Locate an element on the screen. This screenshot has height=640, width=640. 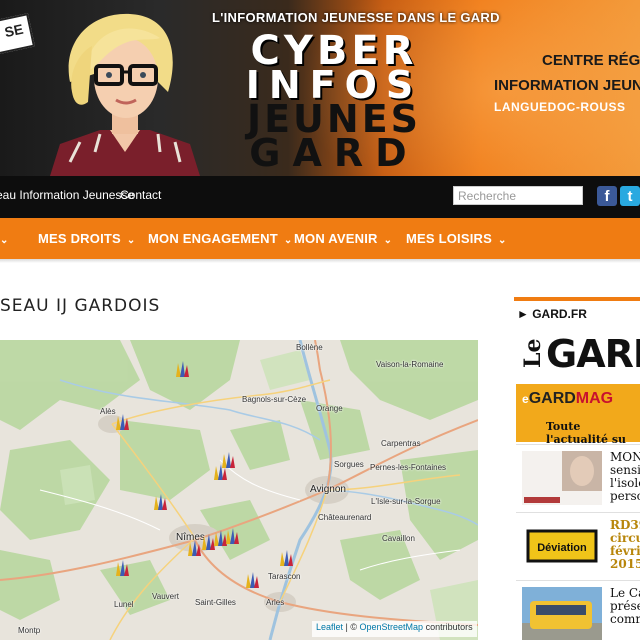
nav-item-label: MES LOISIRS is located at coordinates (449, 238).